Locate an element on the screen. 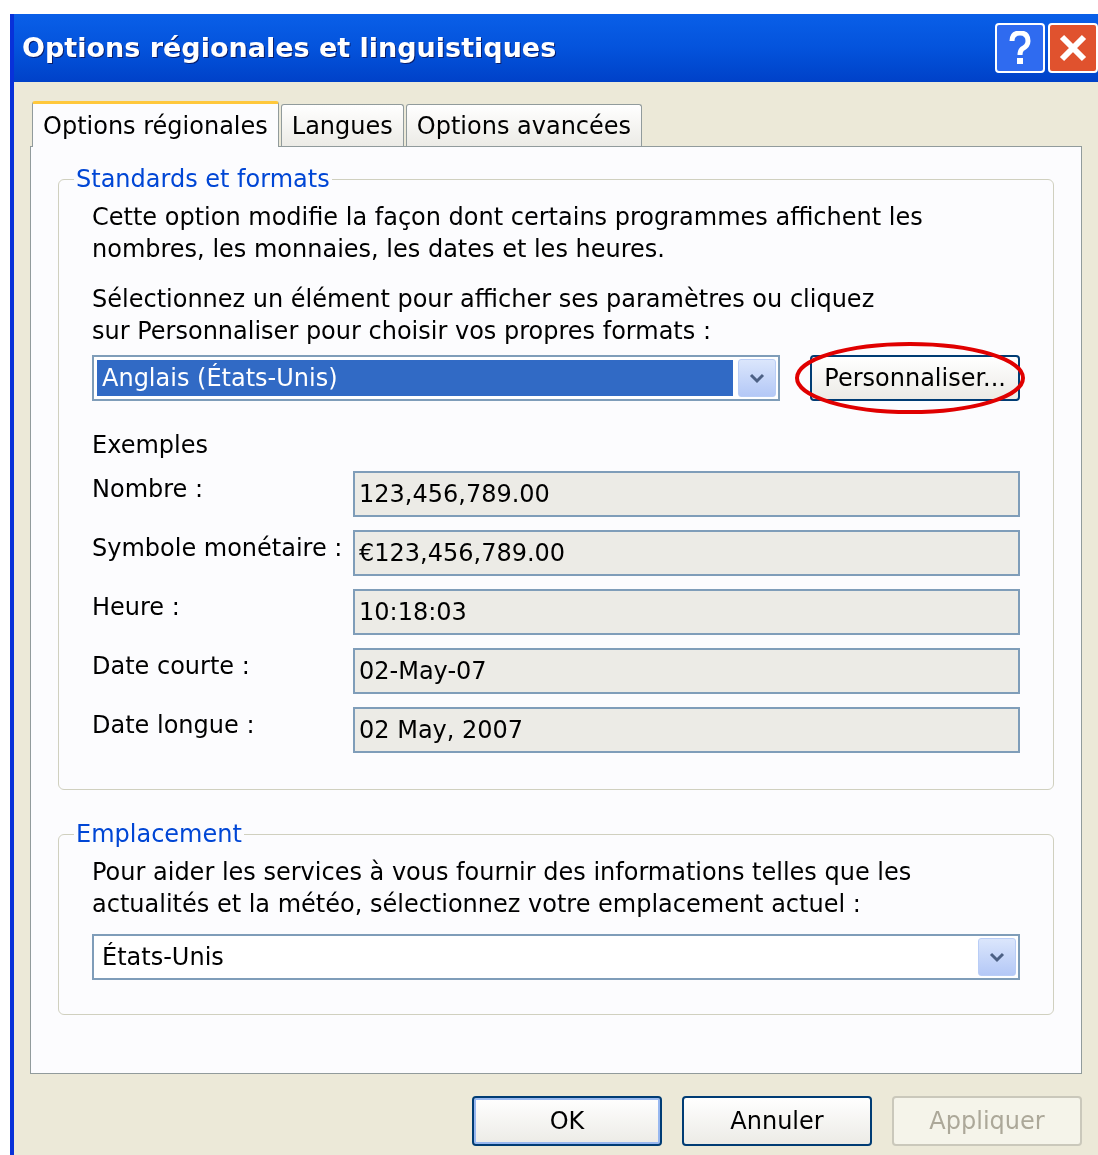 This screenshot has width=1098, height=1155. dropdown-value: Anglais (États-Unis) is located at coordinates (415, 378).